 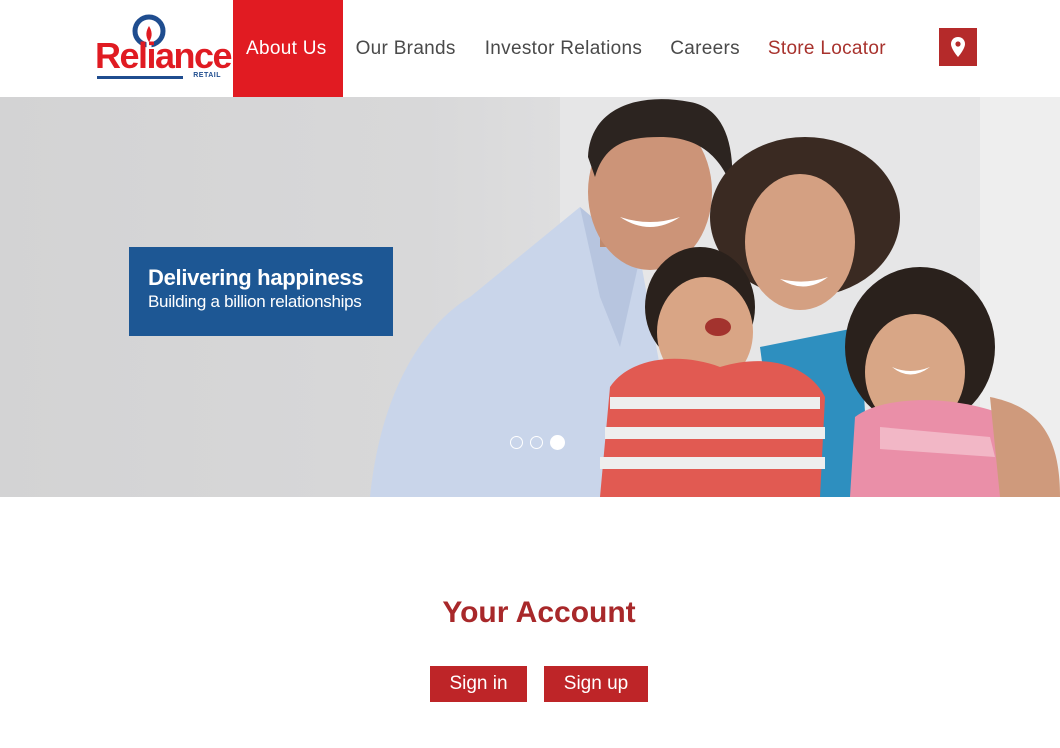 I want to click on map-pin-icon, so click(x=958, y=47).